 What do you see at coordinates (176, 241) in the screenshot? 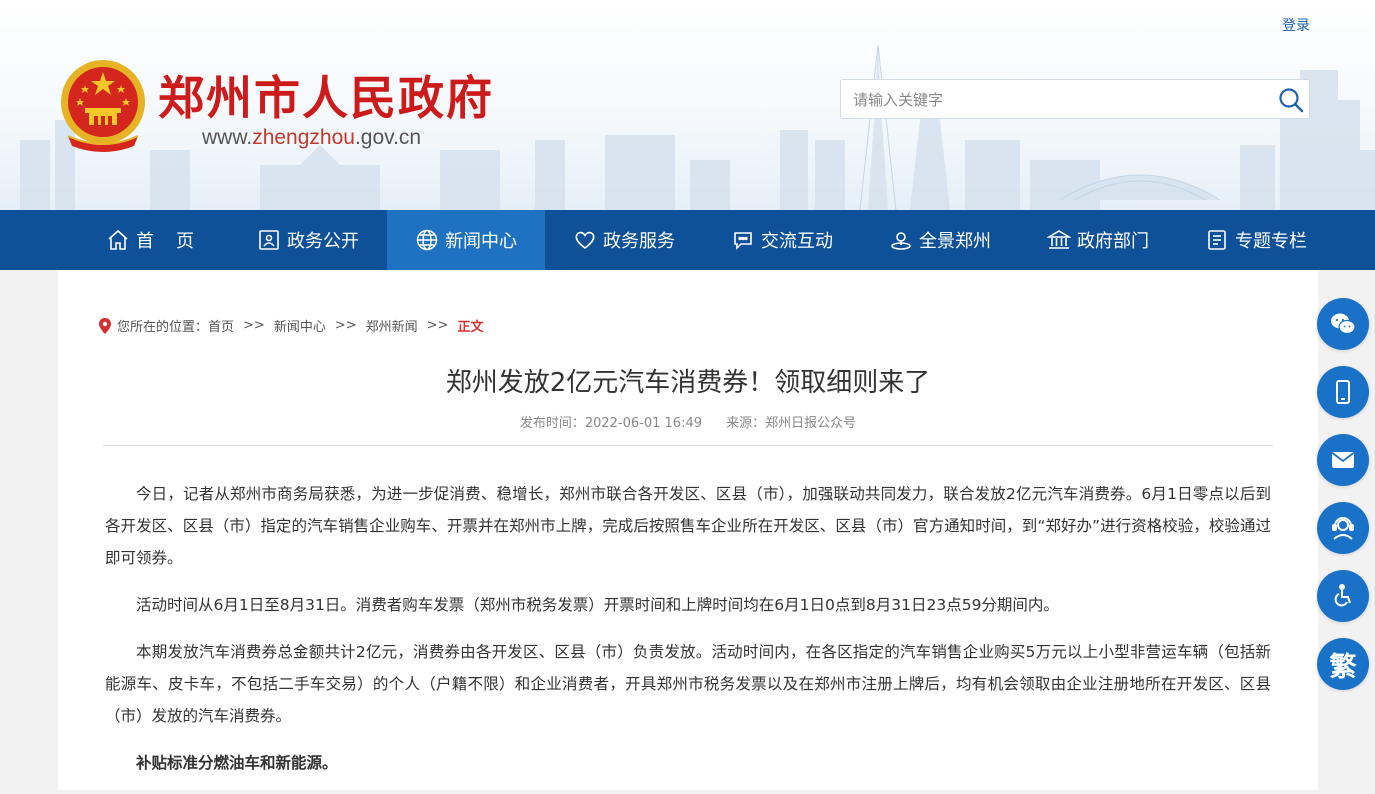
I see `nav-label-home: 首页` at bounding box center [176, 241].